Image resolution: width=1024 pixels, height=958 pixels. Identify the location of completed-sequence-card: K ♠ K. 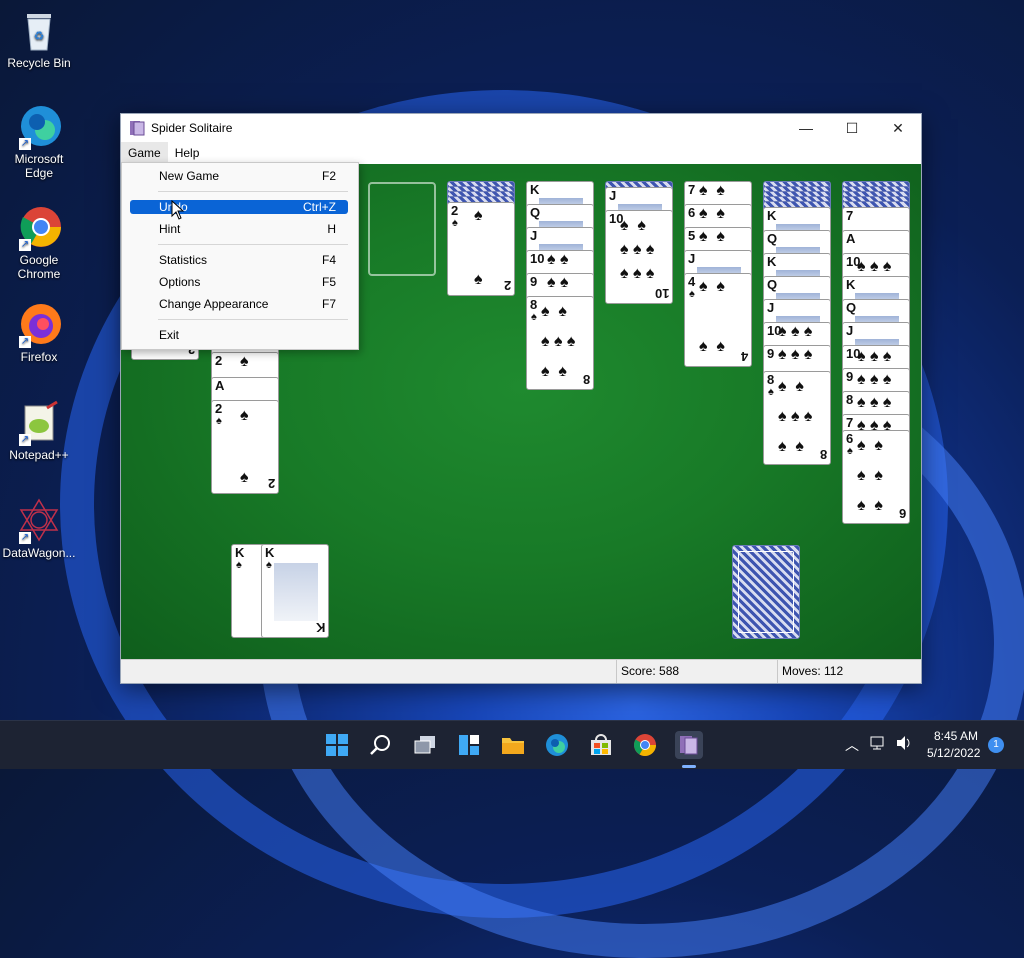
(295, 591).